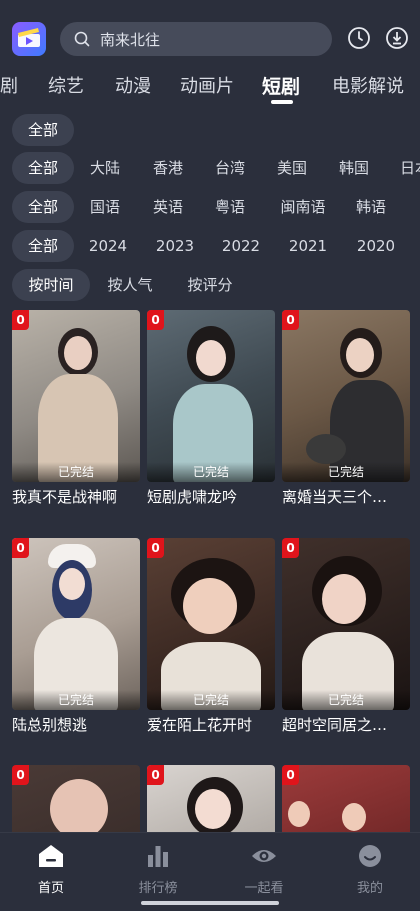 Image resolution: width=420 pixels, height=911 pixels. I want to click on drama-card: 0 已完结 爱在陌上花开时, so click(211, 636).